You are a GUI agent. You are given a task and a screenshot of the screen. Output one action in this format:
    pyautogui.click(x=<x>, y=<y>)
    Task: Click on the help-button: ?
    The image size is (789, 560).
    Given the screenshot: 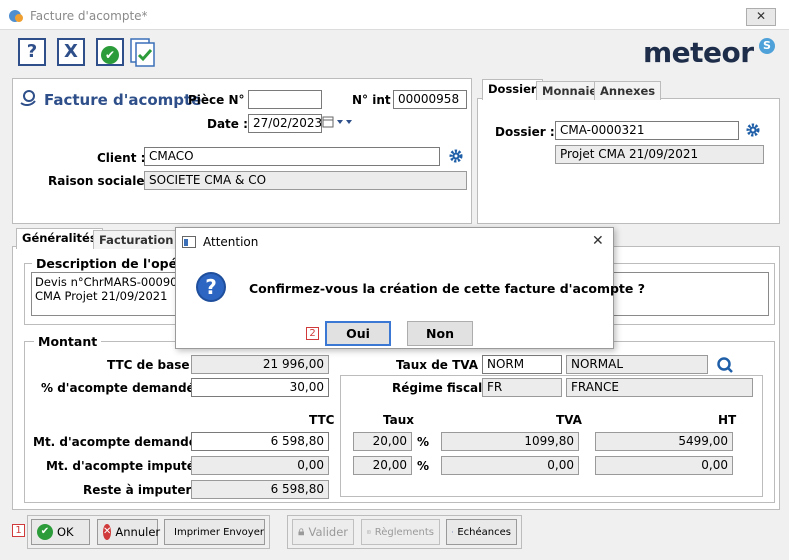 What is the action you would take?
    pyautogui.click(x=32, y=52)
    